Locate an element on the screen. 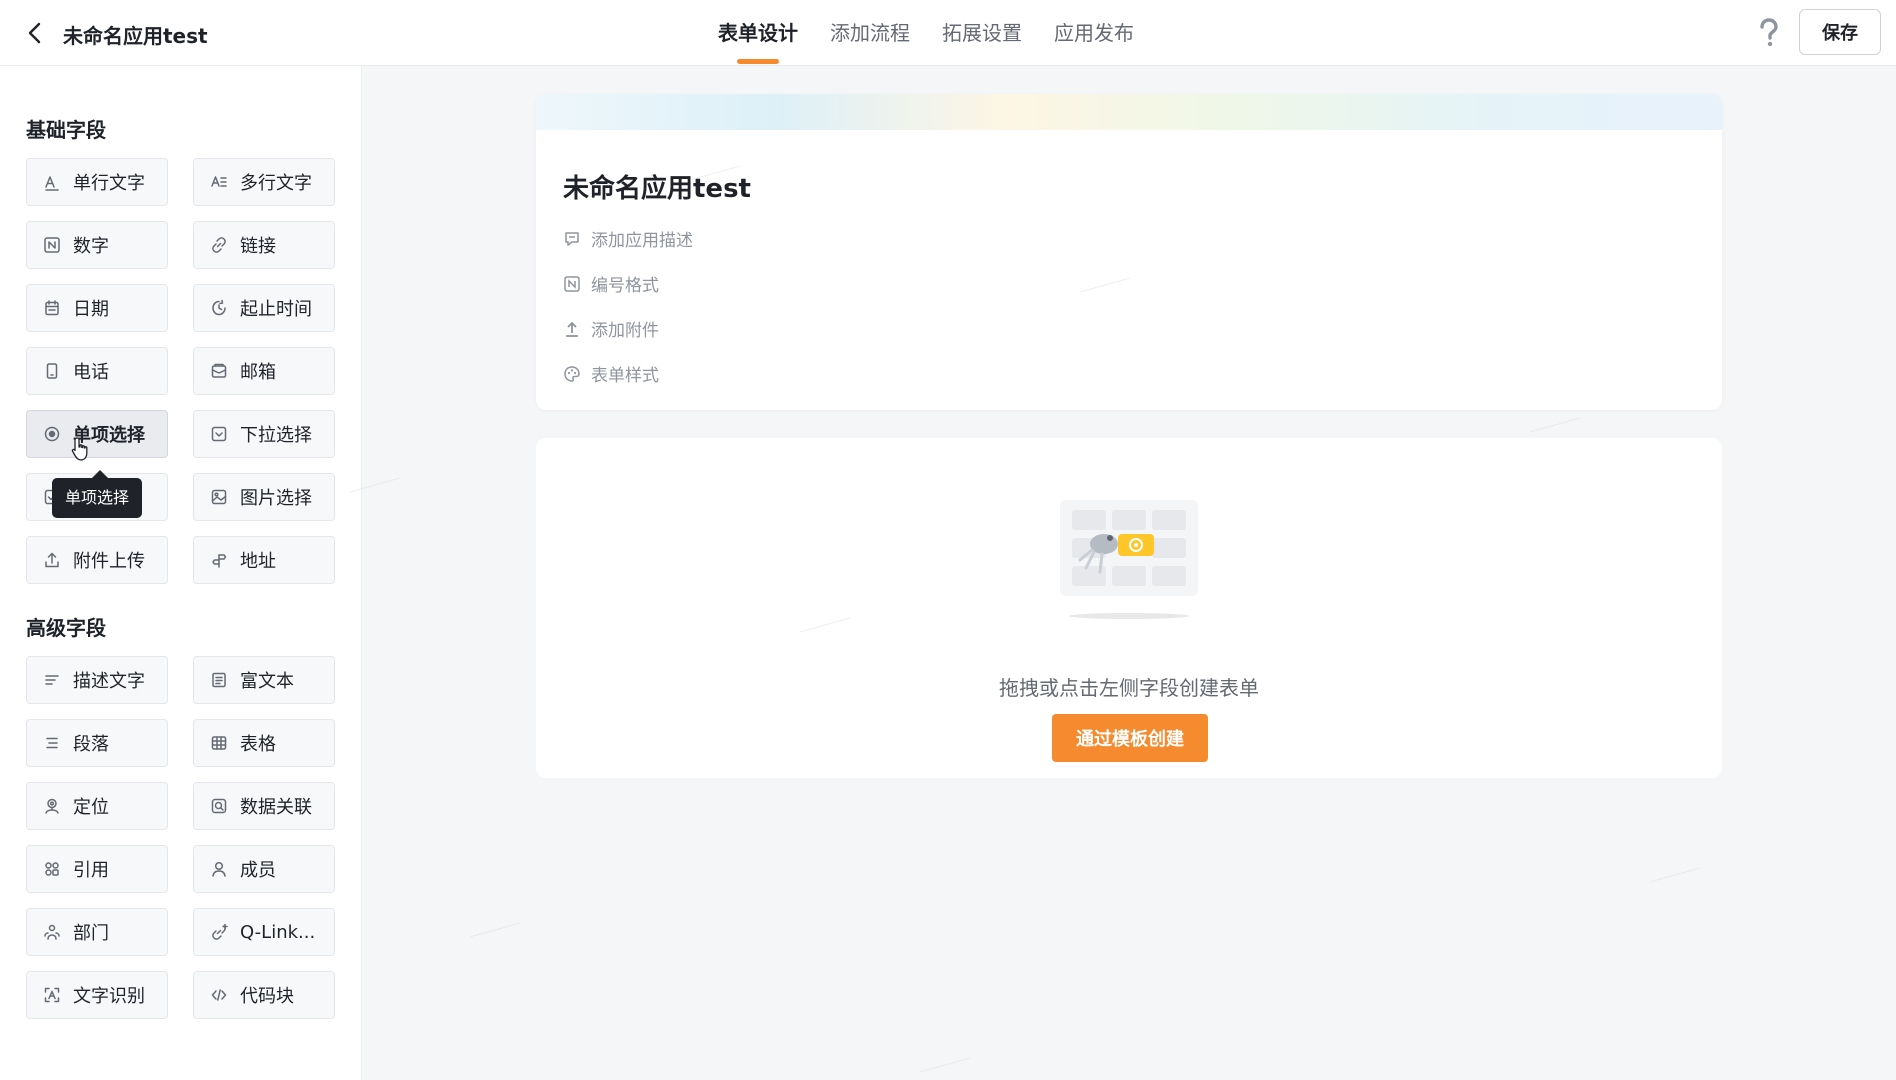 This screenshot has width=1896, height=1080. rich-text-icon is located at coordinates (219, 680).